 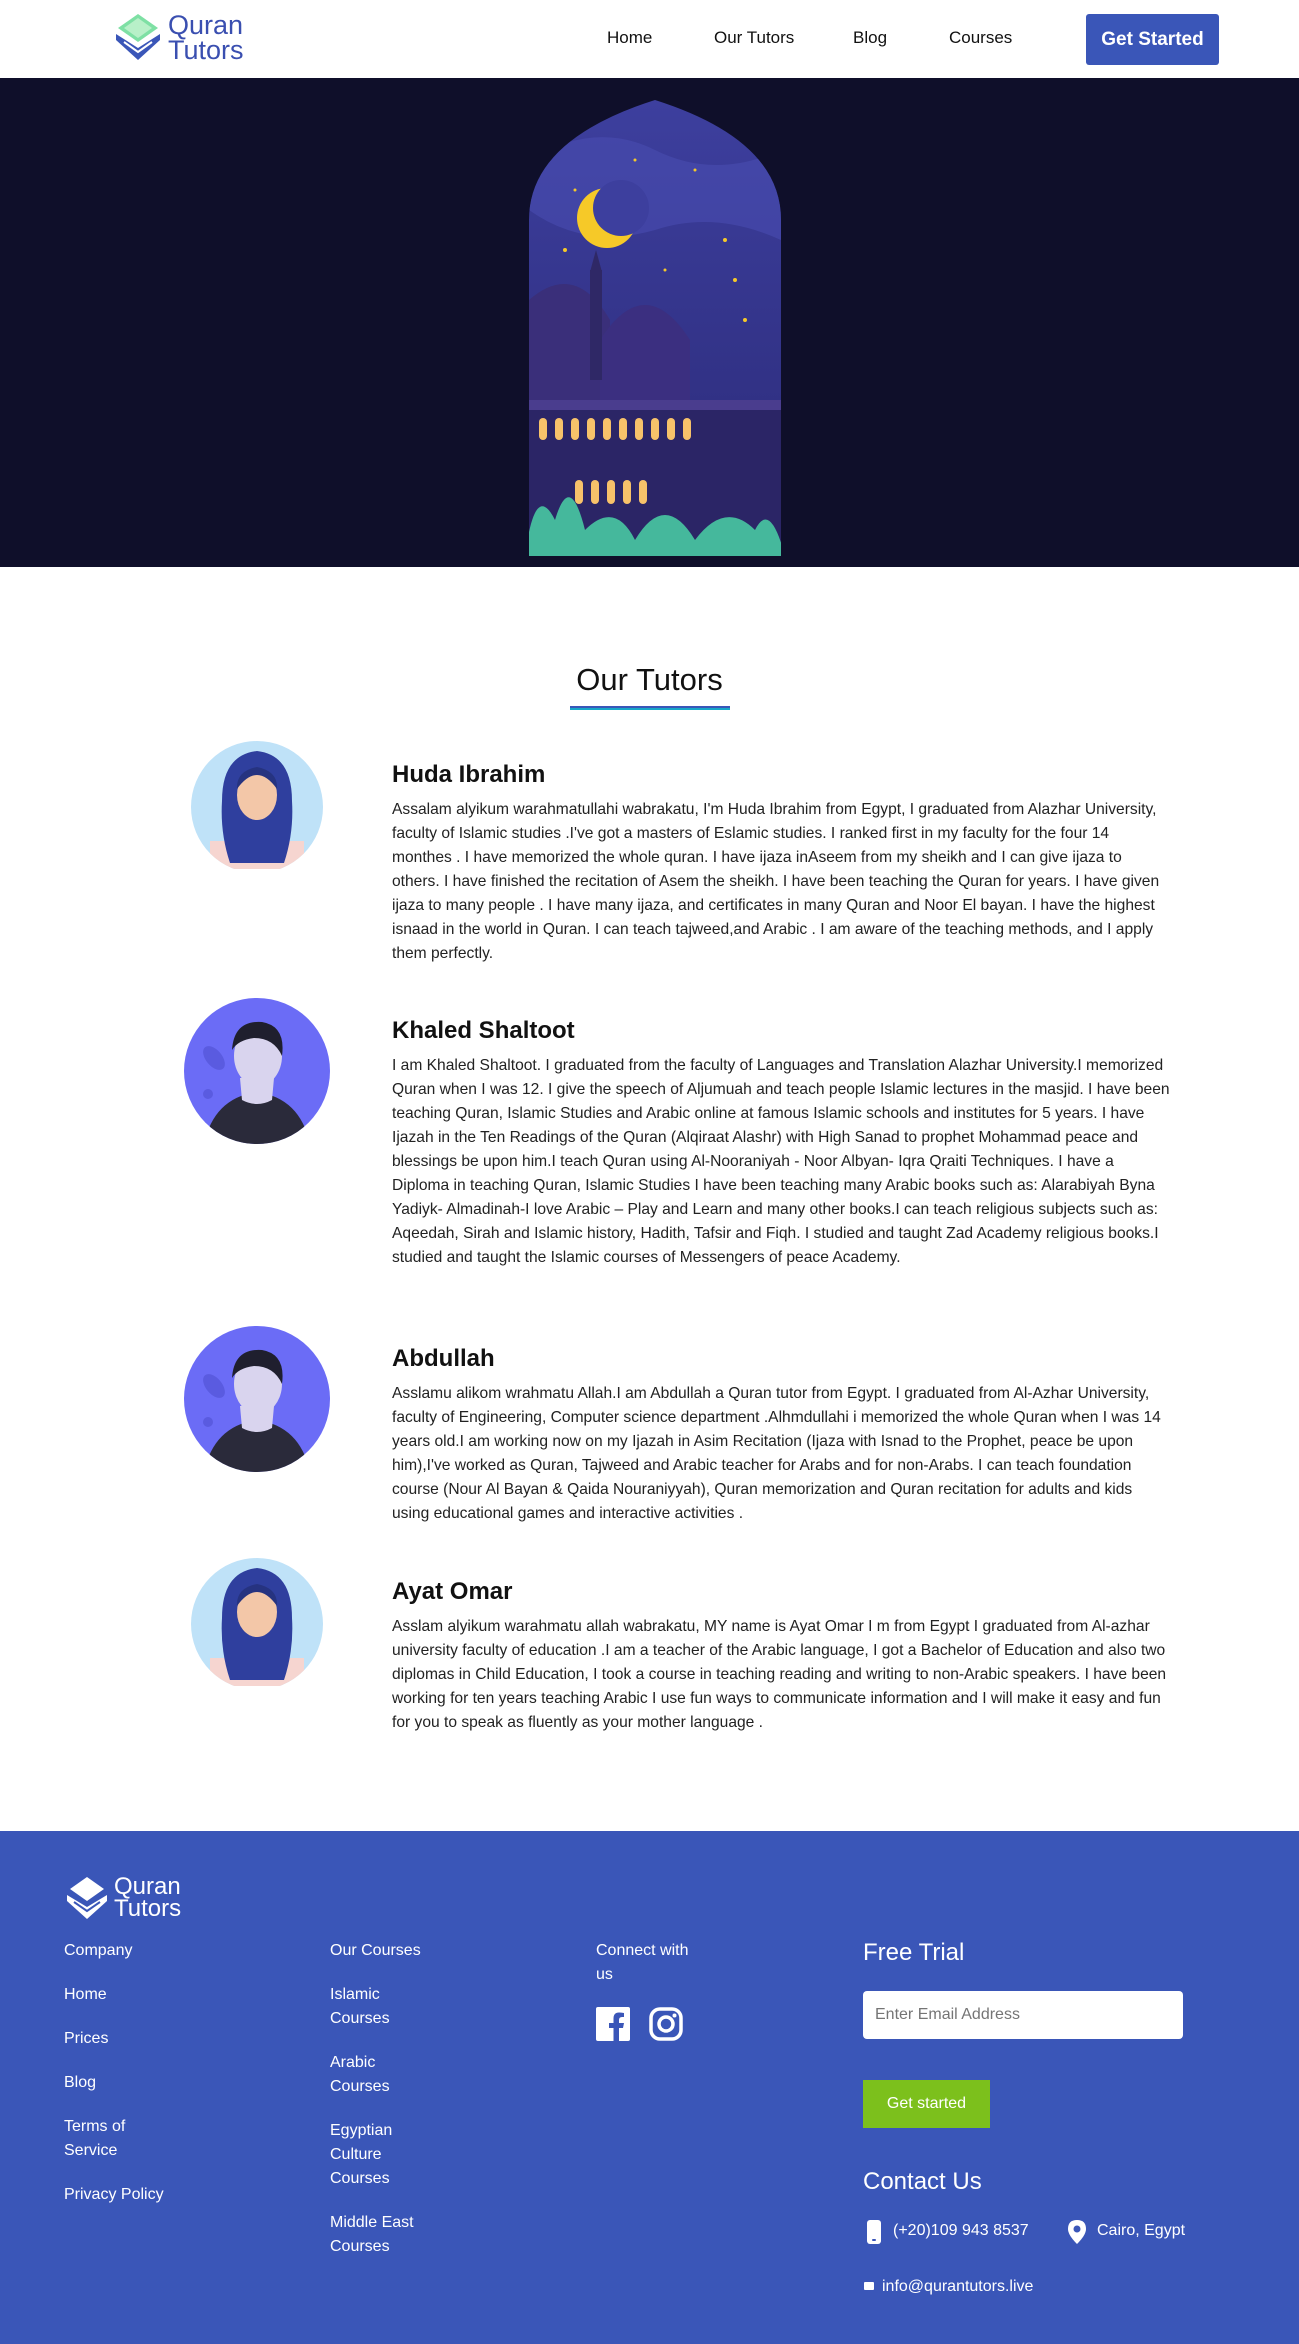 What do you see at coordinates (874, 2232) in the screenshot?
I see `phone-icon` at bounding box center [874, 2232].